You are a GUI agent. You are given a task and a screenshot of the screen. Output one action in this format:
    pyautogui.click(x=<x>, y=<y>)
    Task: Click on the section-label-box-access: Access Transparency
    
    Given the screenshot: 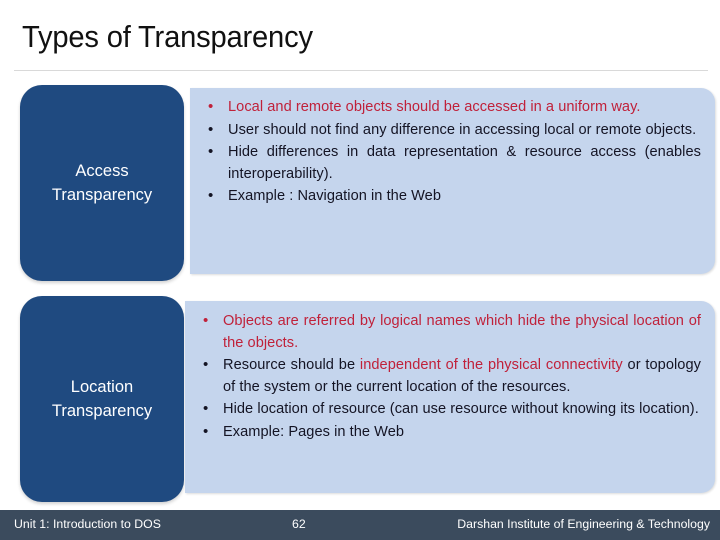 What is the action you would take?
    pyautogui.click(x=102, y=183)
    